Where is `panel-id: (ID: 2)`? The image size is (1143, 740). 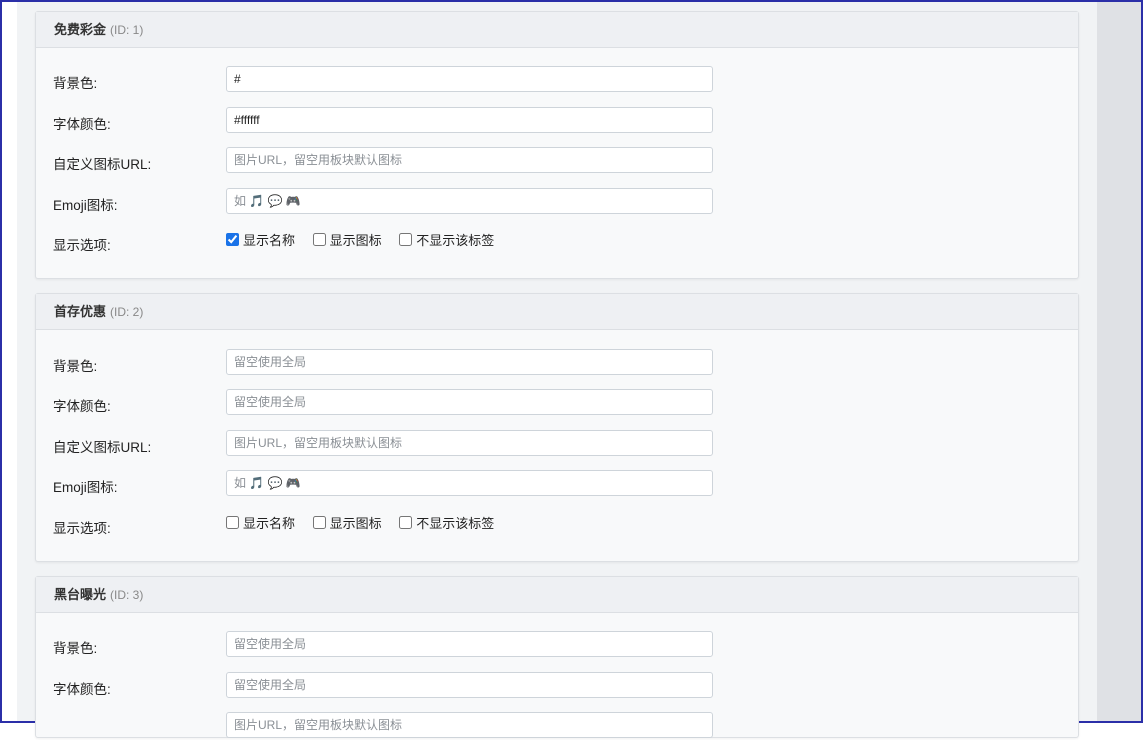
panel-id: (ID: 2) is located at coordinates (127, 312).